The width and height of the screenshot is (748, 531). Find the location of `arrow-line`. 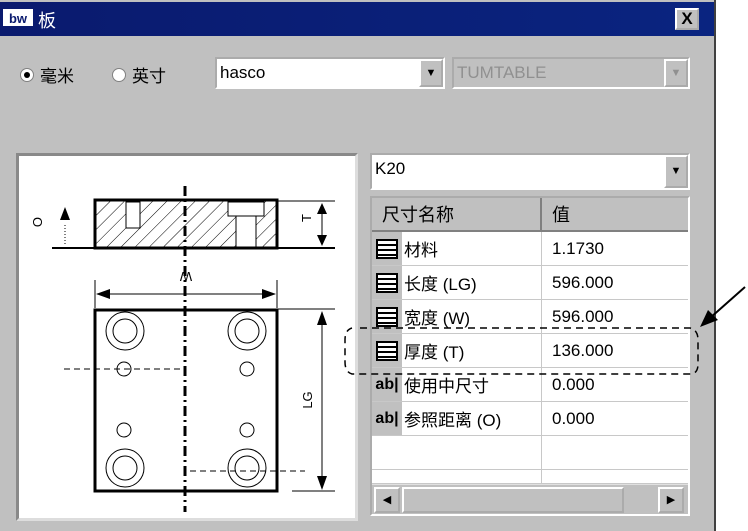

arrow-line is located at coordinates (727, 302).